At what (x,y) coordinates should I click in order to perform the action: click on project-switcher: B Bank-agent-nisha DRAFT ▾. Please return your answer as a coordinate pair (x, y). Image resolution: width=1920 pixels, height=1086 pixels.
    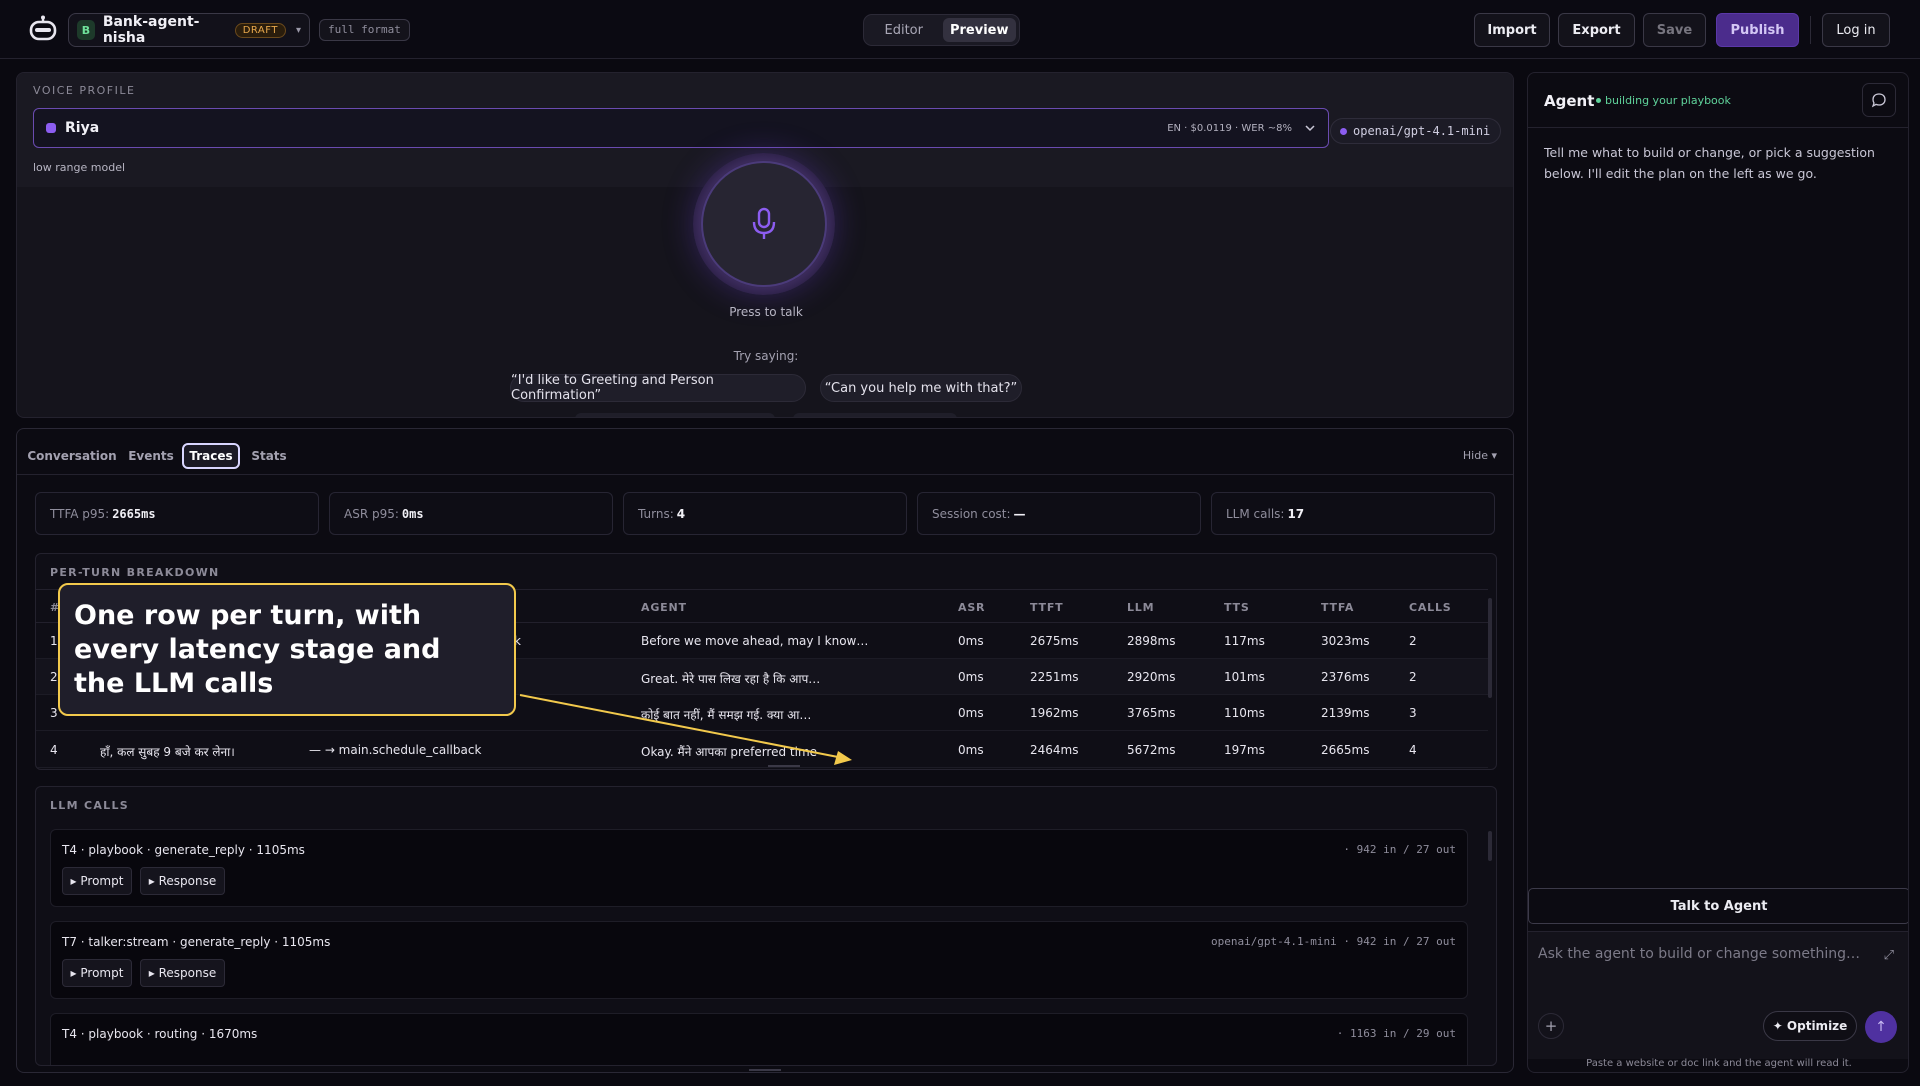
    Looking at the image, I should click on (189, 30).